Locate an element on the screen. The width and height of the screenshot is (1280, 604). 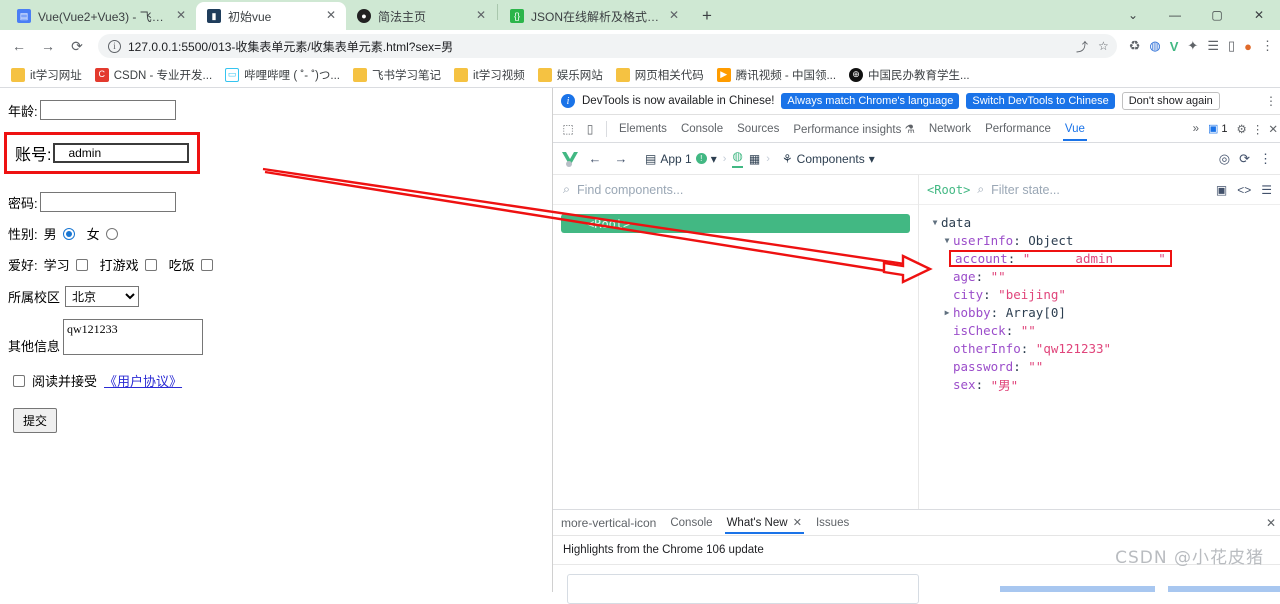
opera-icon: ◍ is located at coordinates (1154, 46).